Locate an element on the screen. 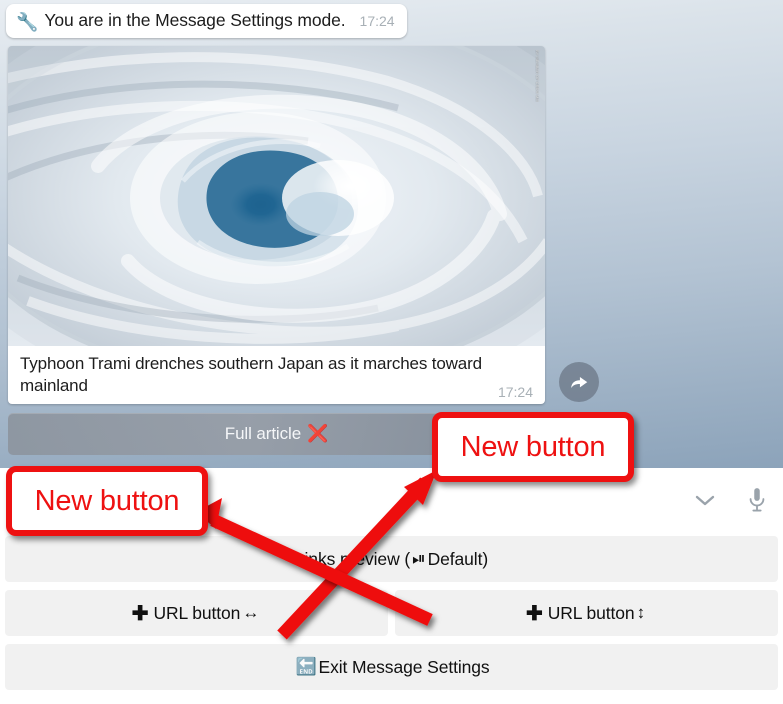  photo-watermark: BY MEMBER OF CREW MEMBER is located at coordinates (537, 76).